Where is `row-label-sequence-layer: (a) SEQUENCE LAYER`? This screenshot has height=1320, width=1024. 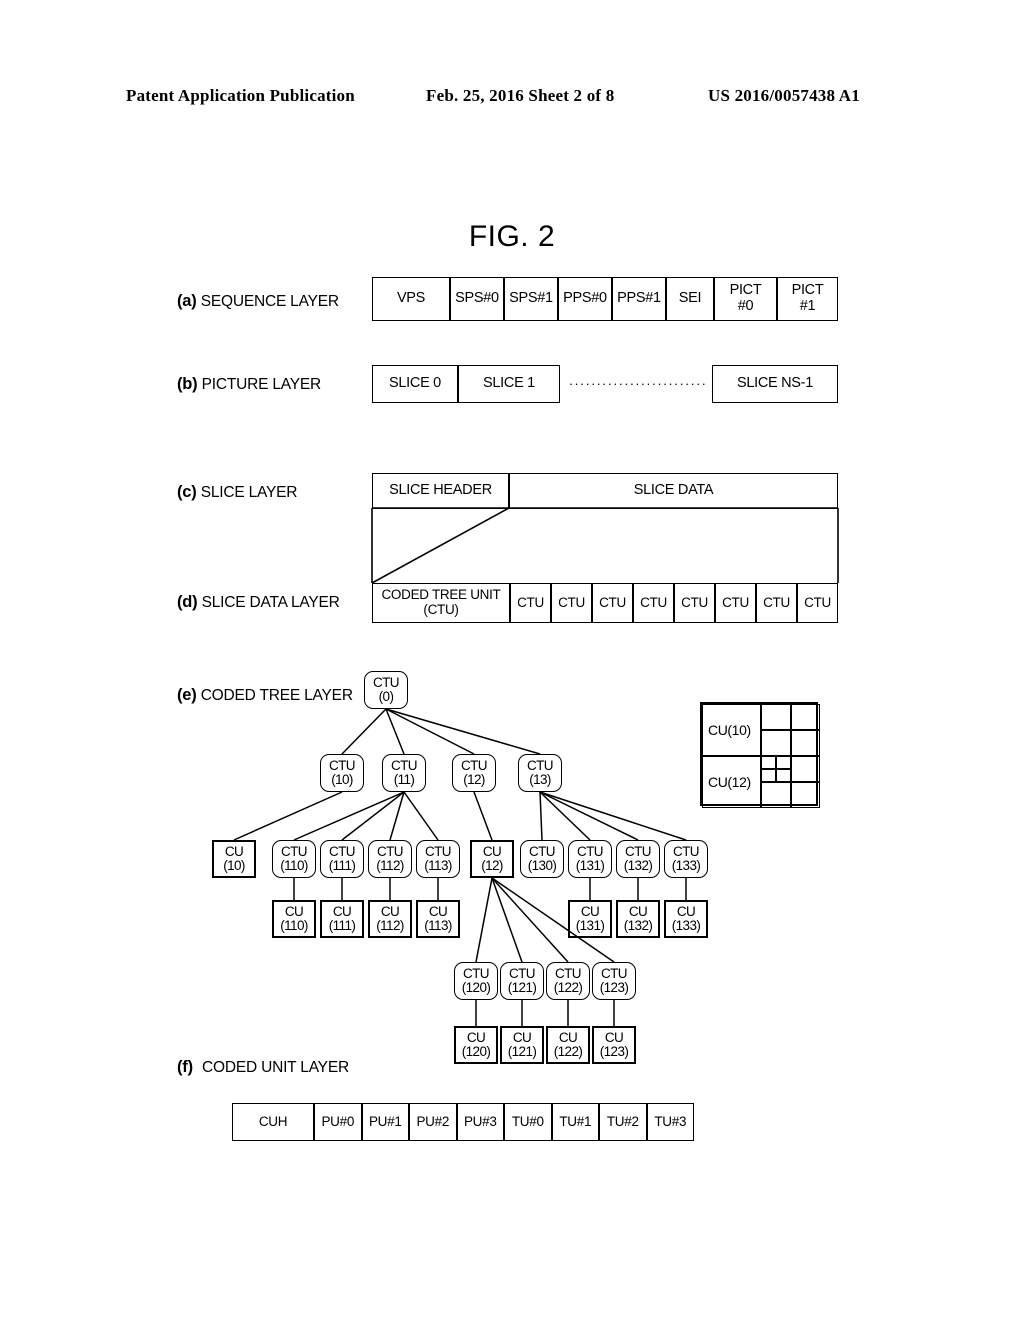 row-label-sequence-layer: (a) SEQUENCE LAYER is located at coordinates (258, 301).